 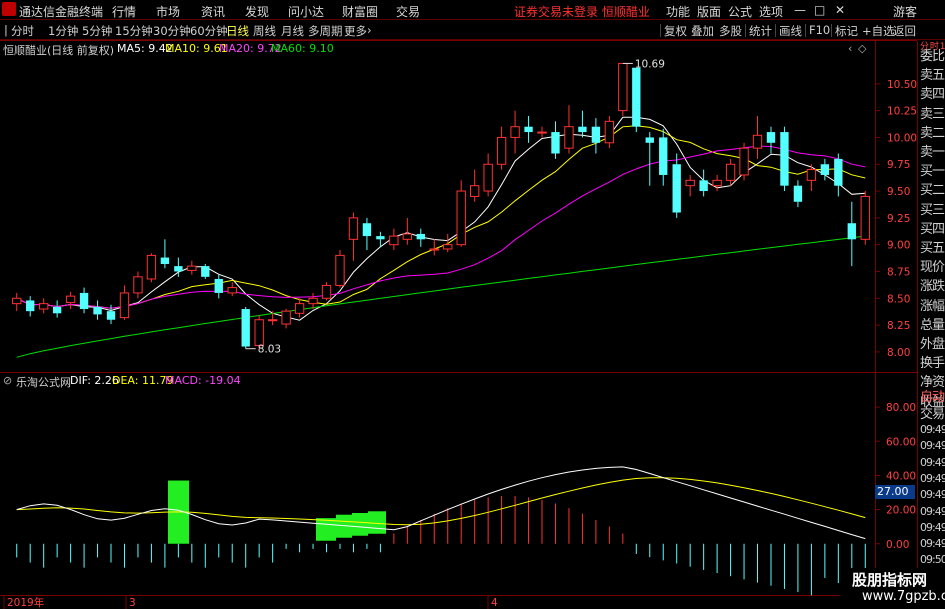 What do you see at coordinates (932, 268) in the screenshot?
I see `panel-item: 现价` at bounding box center [932, 268].